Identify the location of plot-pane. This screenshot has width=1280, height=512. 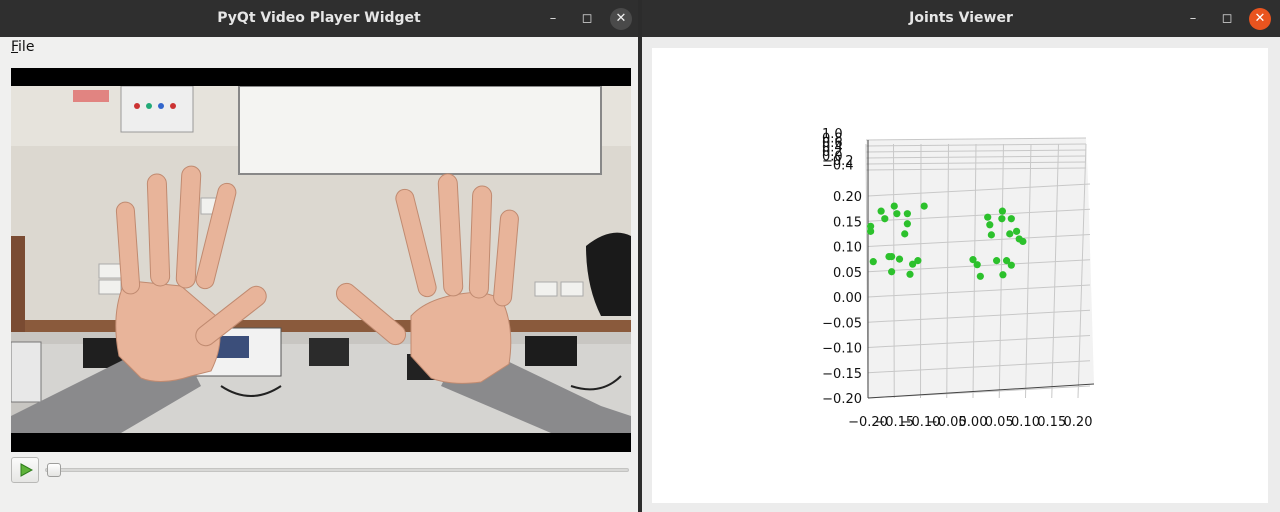
(980, 268).